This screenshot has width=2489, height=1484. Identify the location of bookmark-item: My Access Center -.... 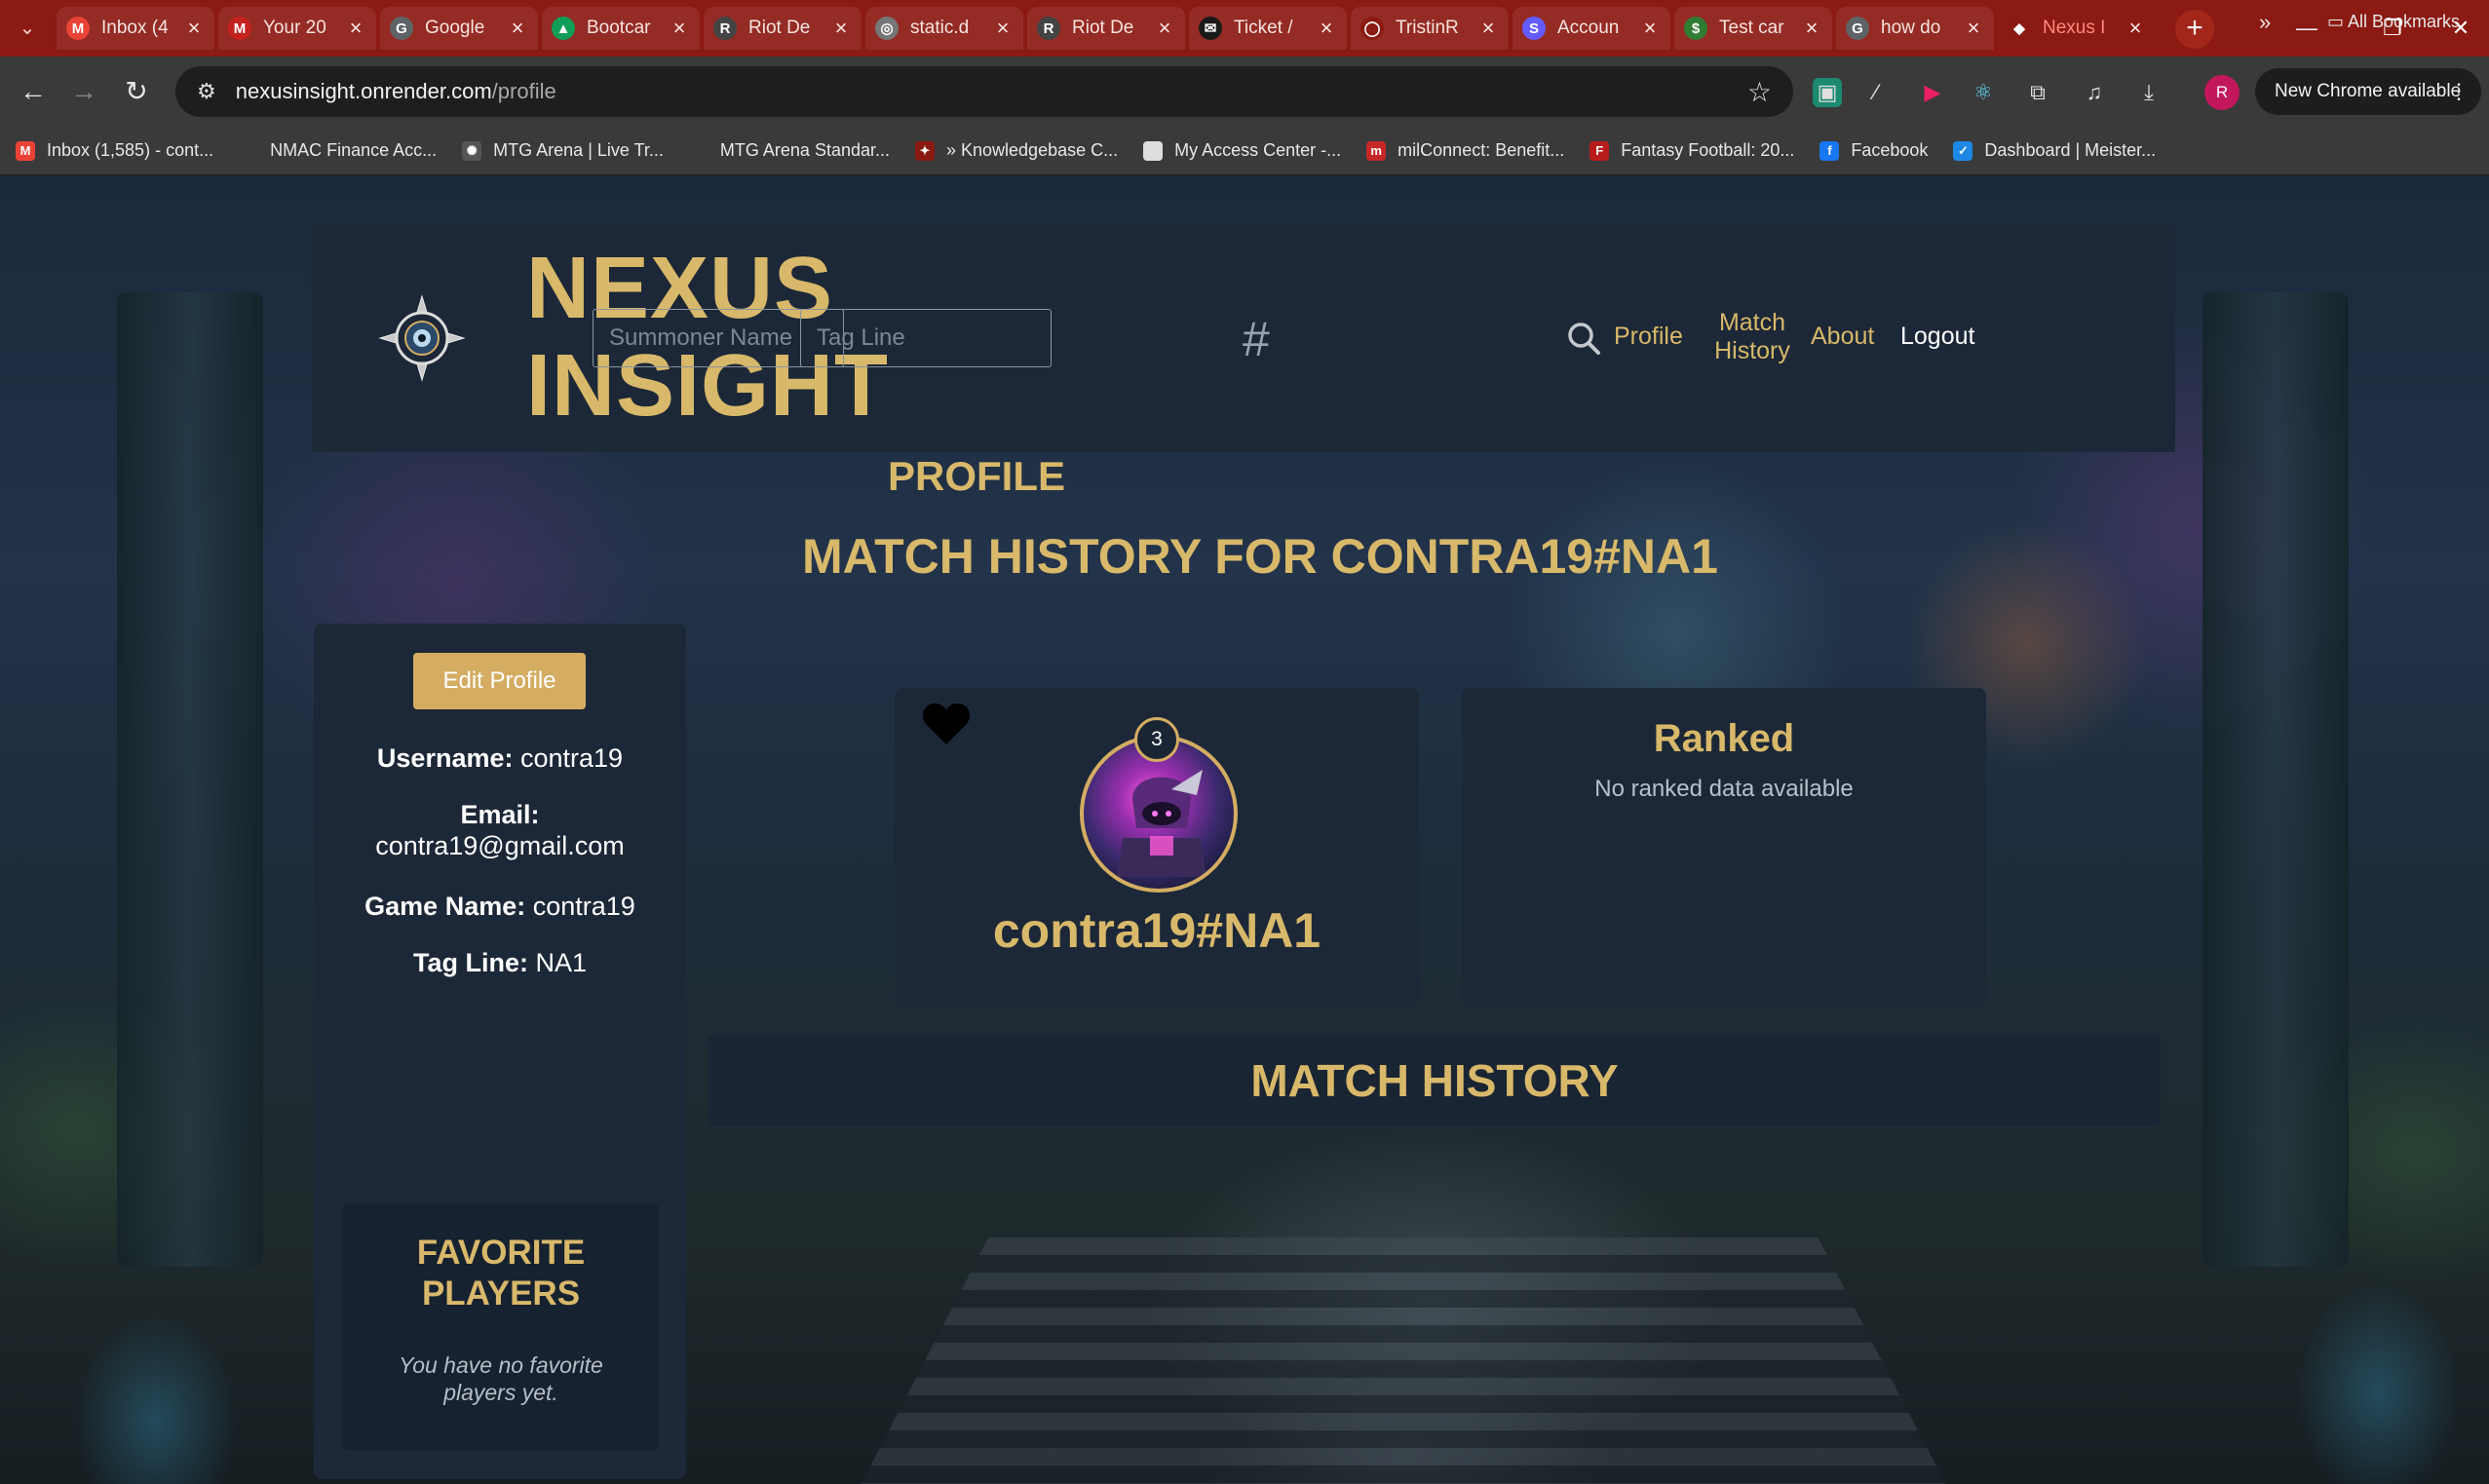
(1242, 150).